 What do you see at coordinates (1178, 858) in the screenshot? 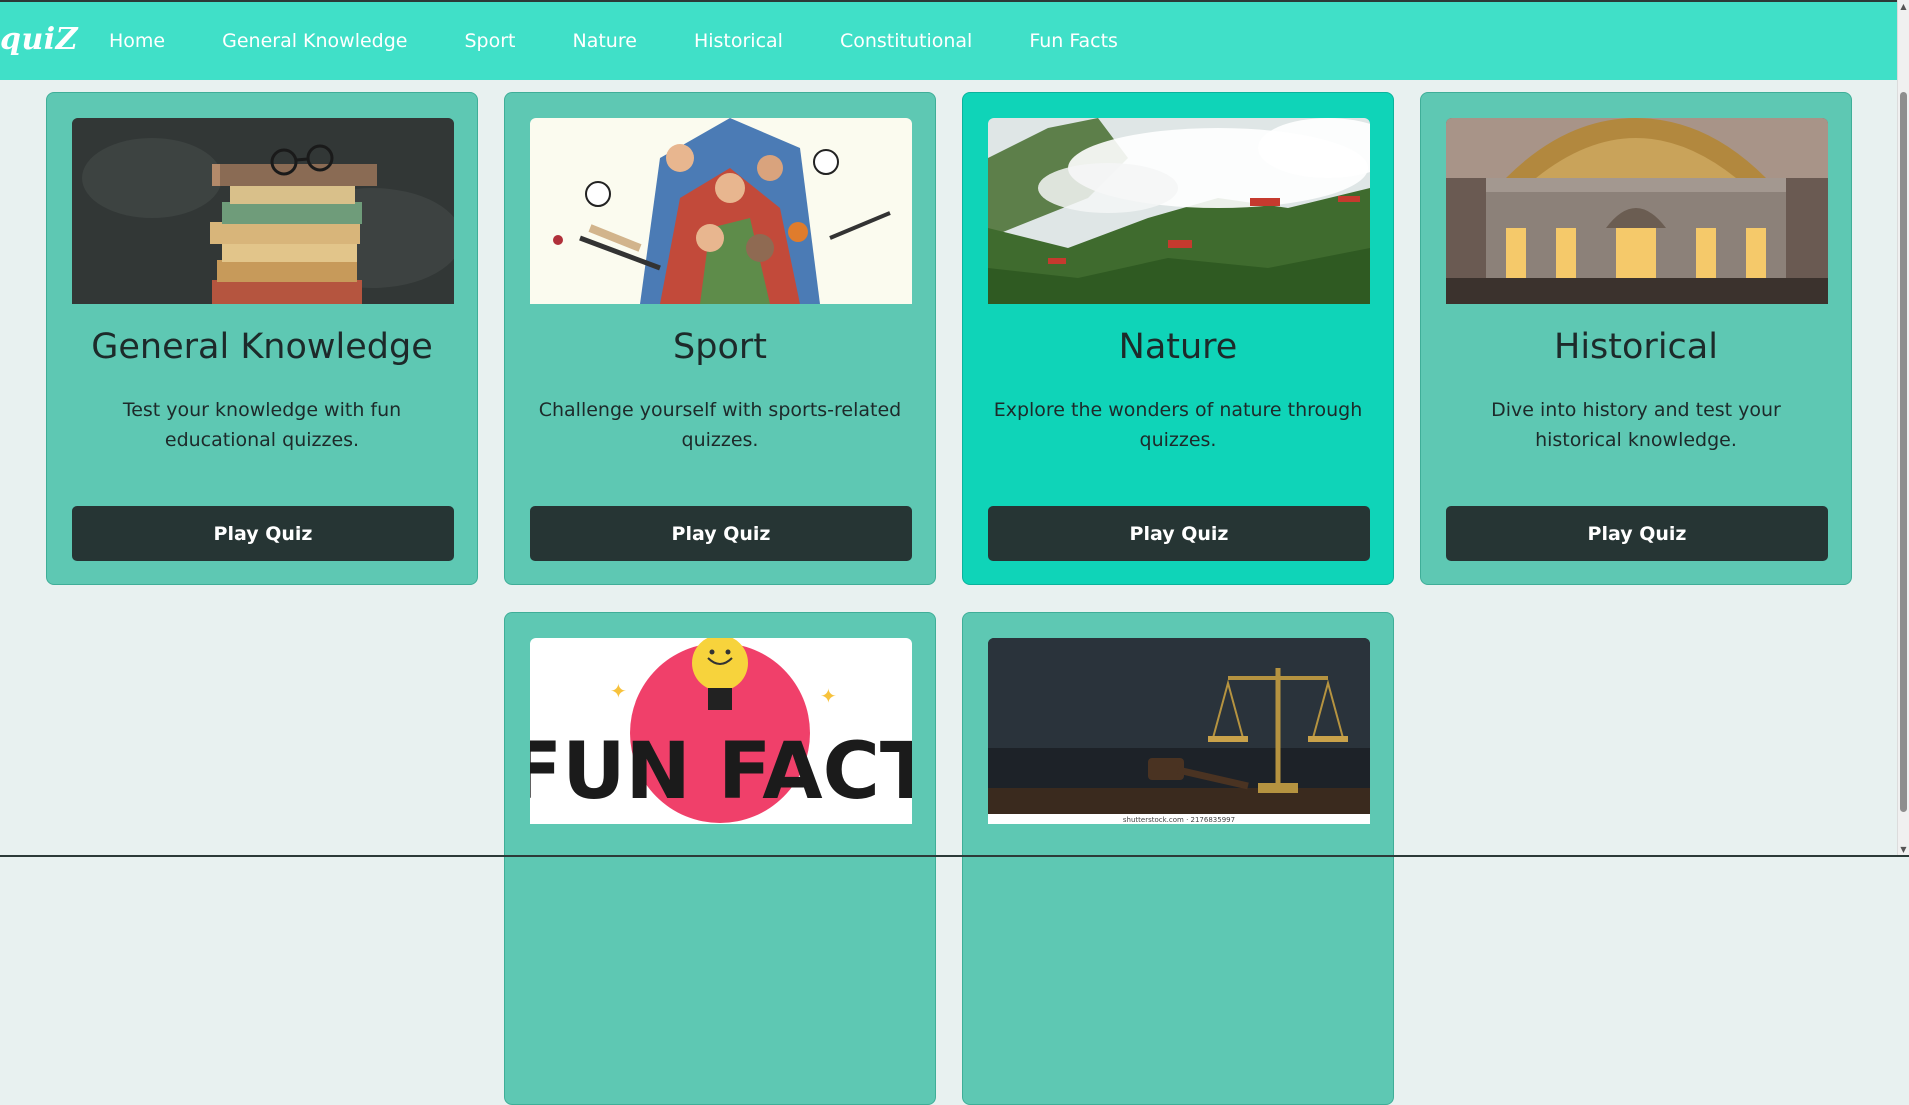
I see `quiz-card-constitutional: shutterstock.com · 2176835997` at bounding box center [1178, 858].